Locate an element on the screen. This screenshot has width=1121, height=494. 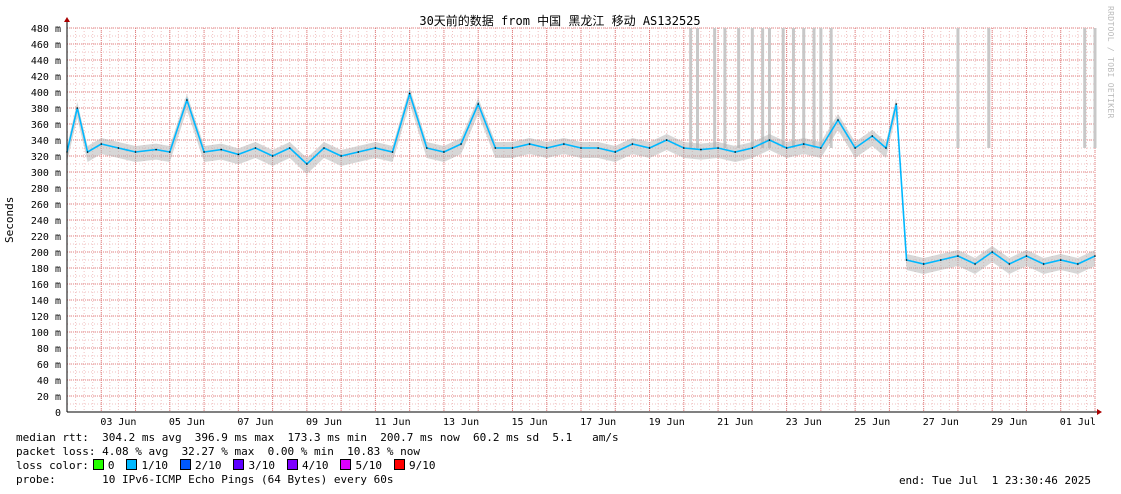
y-tick-label: 440 m is located at coordinates (46, 61).